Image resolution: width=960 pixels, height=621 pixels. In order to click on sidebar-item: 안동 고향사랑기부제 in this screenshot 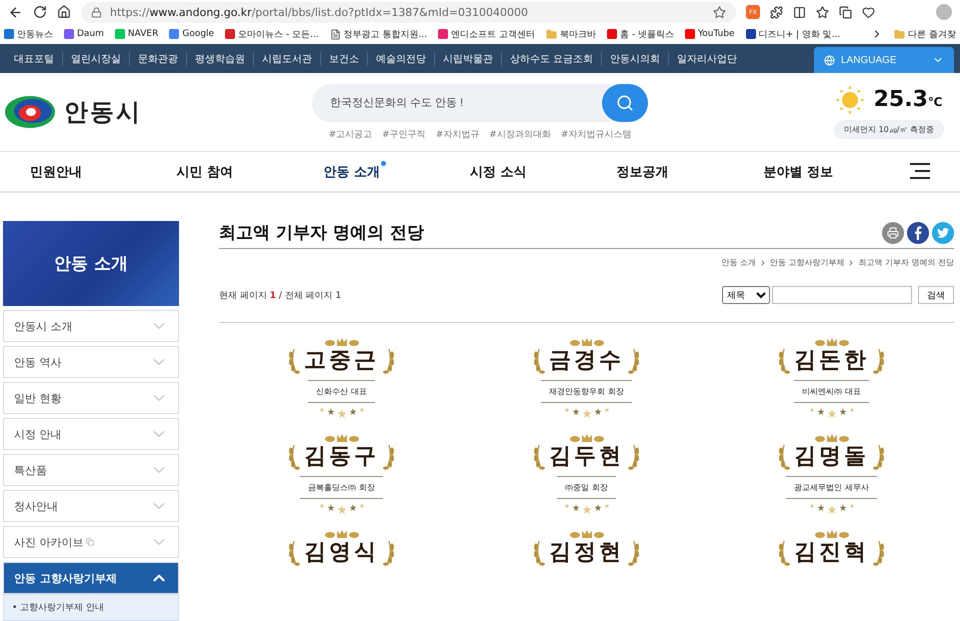, I will do `click(91, 578)`.